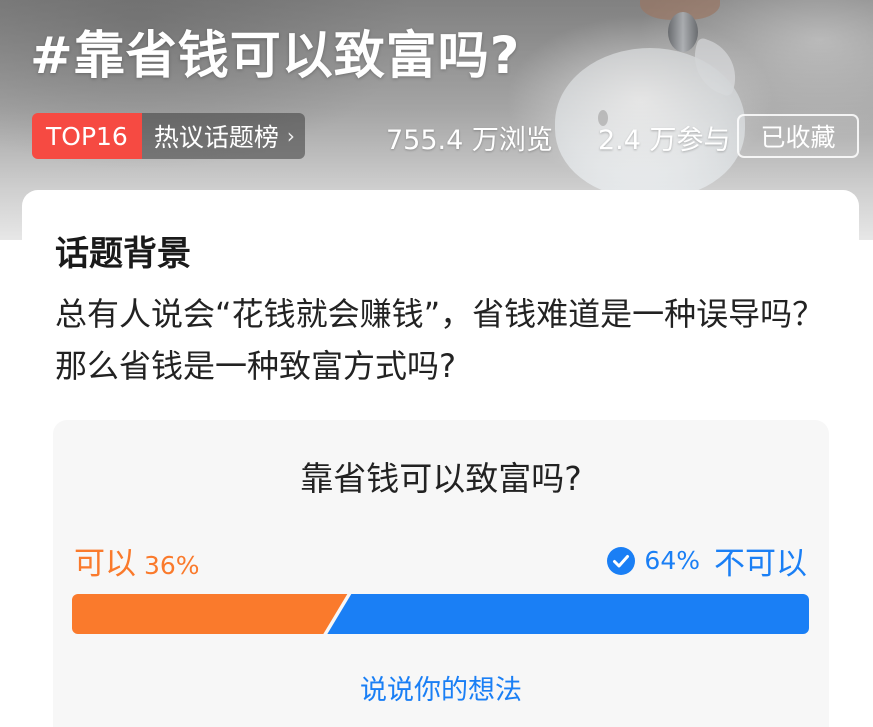 This screenshot has width=873, height=727. What do you see at coordinates (216, 137) in the screenshot?
I see `hot-list-label: 热议话题榜` at bounding box center [216, 137].